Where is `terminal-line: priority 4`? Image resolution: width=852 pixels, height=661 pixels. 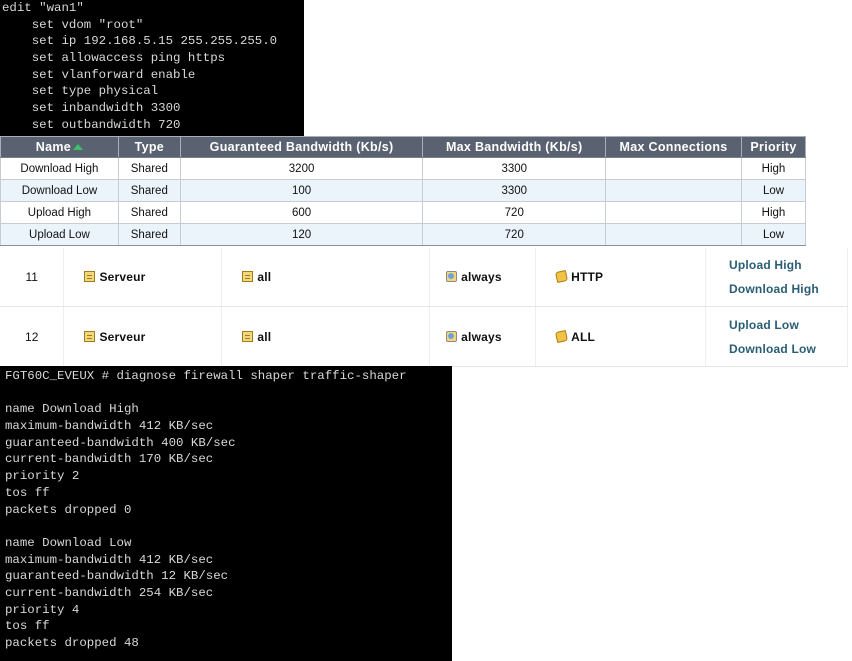 terminal-line: priority 4 is located at coordinates (42, 609).